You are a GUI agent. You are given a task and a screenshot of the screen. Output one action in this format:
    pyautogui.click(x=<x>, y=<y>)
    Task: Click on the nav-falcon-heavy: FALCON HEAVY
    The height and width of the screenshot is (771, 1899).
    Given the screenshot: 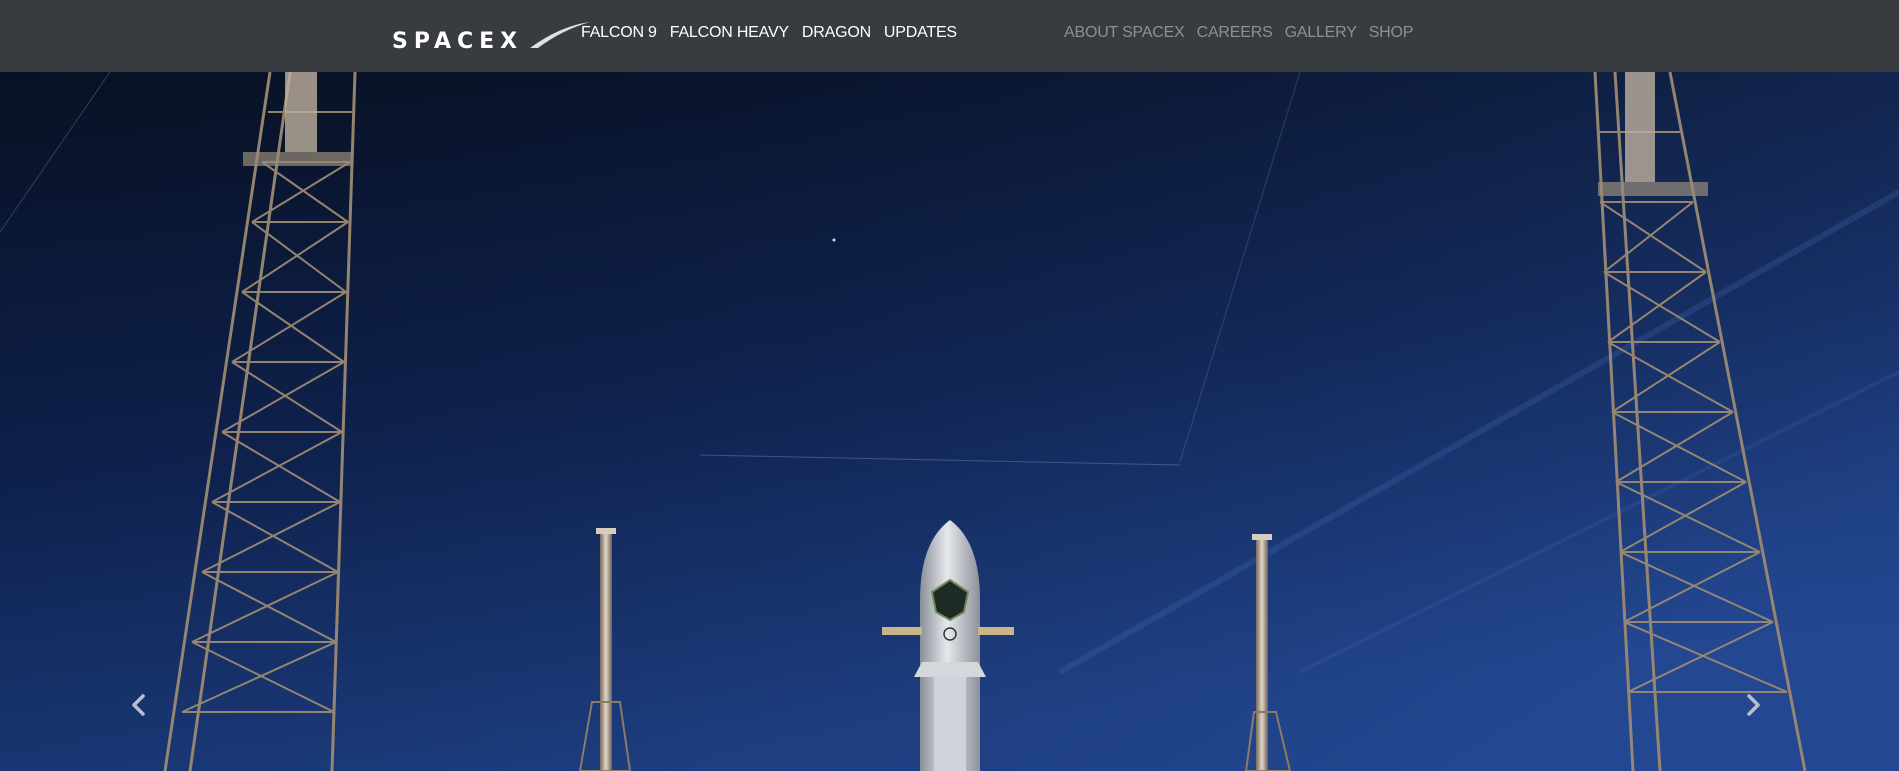 What is the action you would take?
    pyautogui.click(x=729, y=33)
    